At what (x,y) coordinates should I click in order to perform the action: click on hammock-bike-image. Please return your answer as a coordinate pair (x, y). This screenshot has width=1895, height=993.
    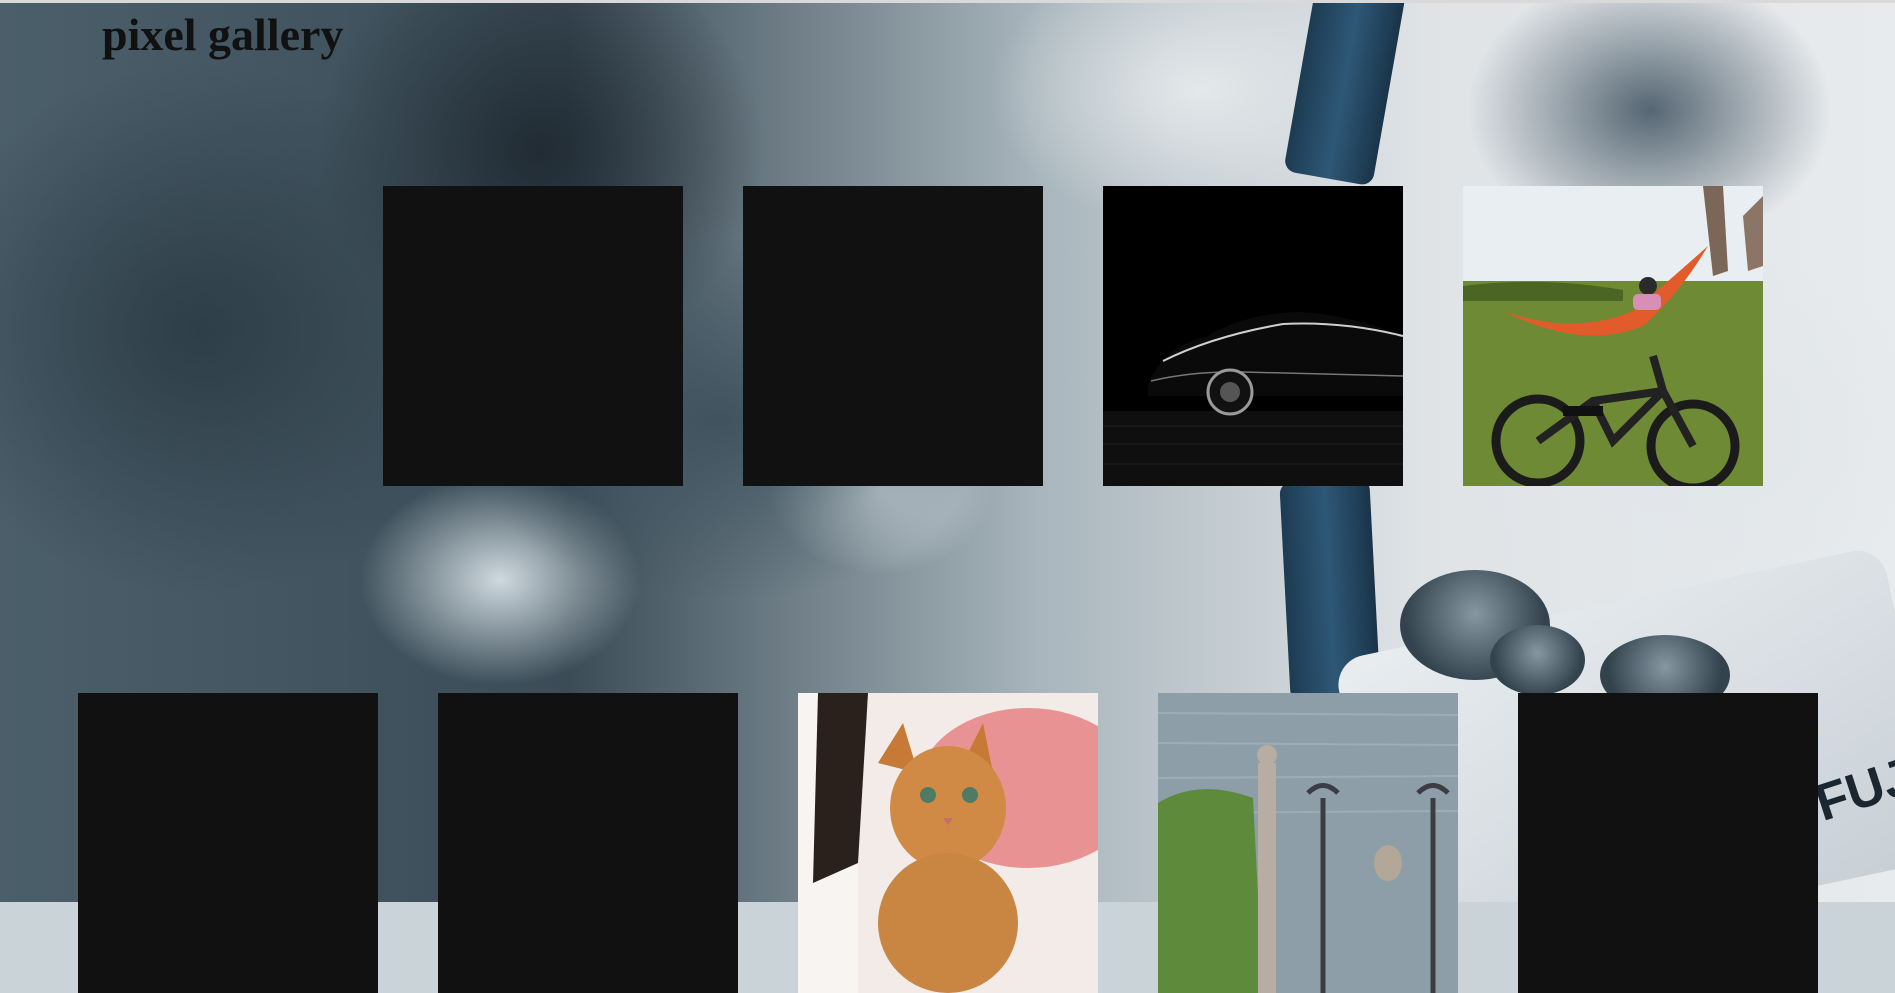
    Looking at the image, I should click on (1613, 336).